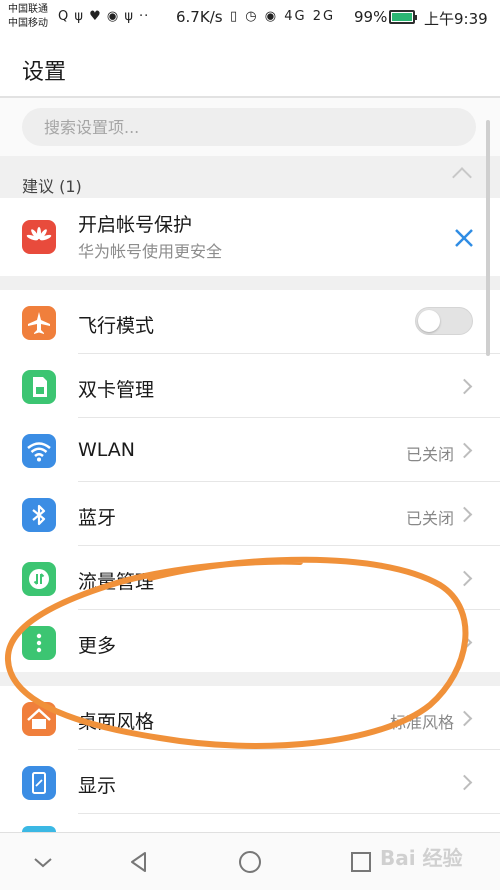  What do you see at coordinates (250, 514) in the screenshot?
I see `setting-bluetooth: 蓝牙 已关闭` at bounding box center [250, 514].